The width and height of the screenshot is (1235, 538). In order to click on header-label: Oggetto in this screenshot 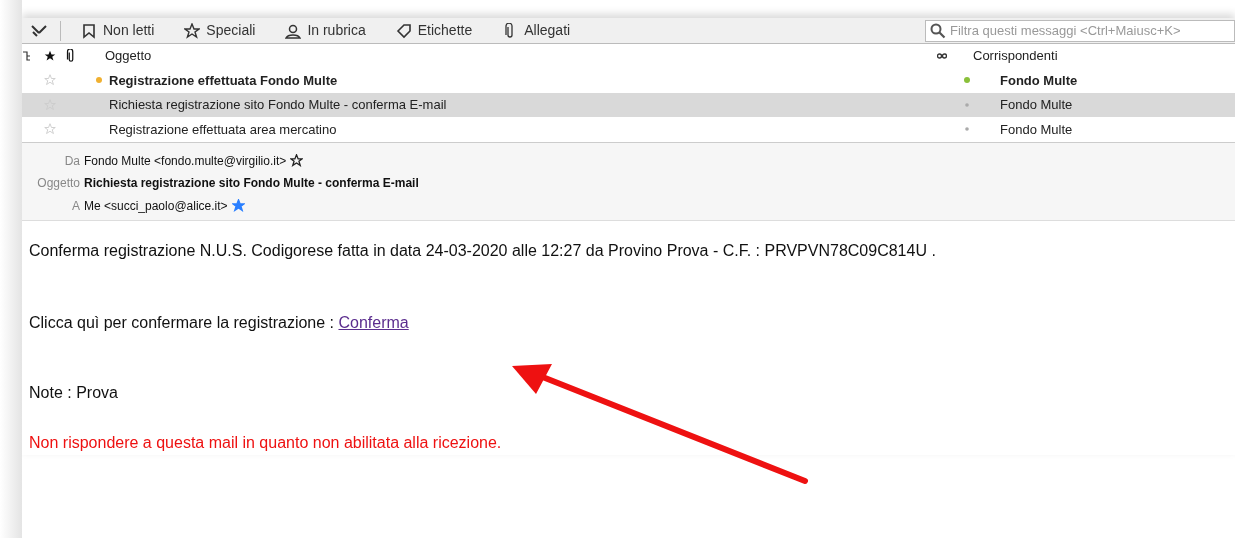, I will do `click(58, 184)`.